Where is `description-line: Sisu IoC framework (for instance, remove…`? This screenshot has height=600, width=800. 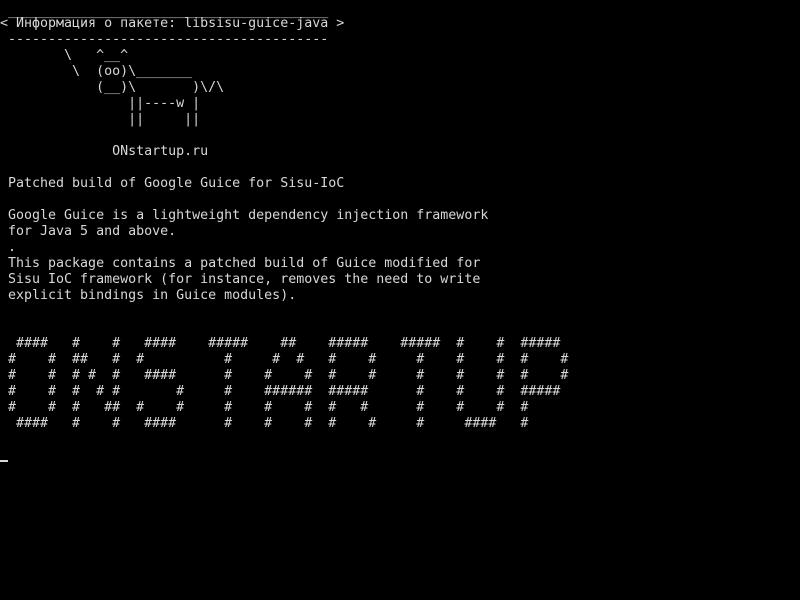 description-line: Sisu IoC framework (for instance, remove… is located at coordinates (240, 279).